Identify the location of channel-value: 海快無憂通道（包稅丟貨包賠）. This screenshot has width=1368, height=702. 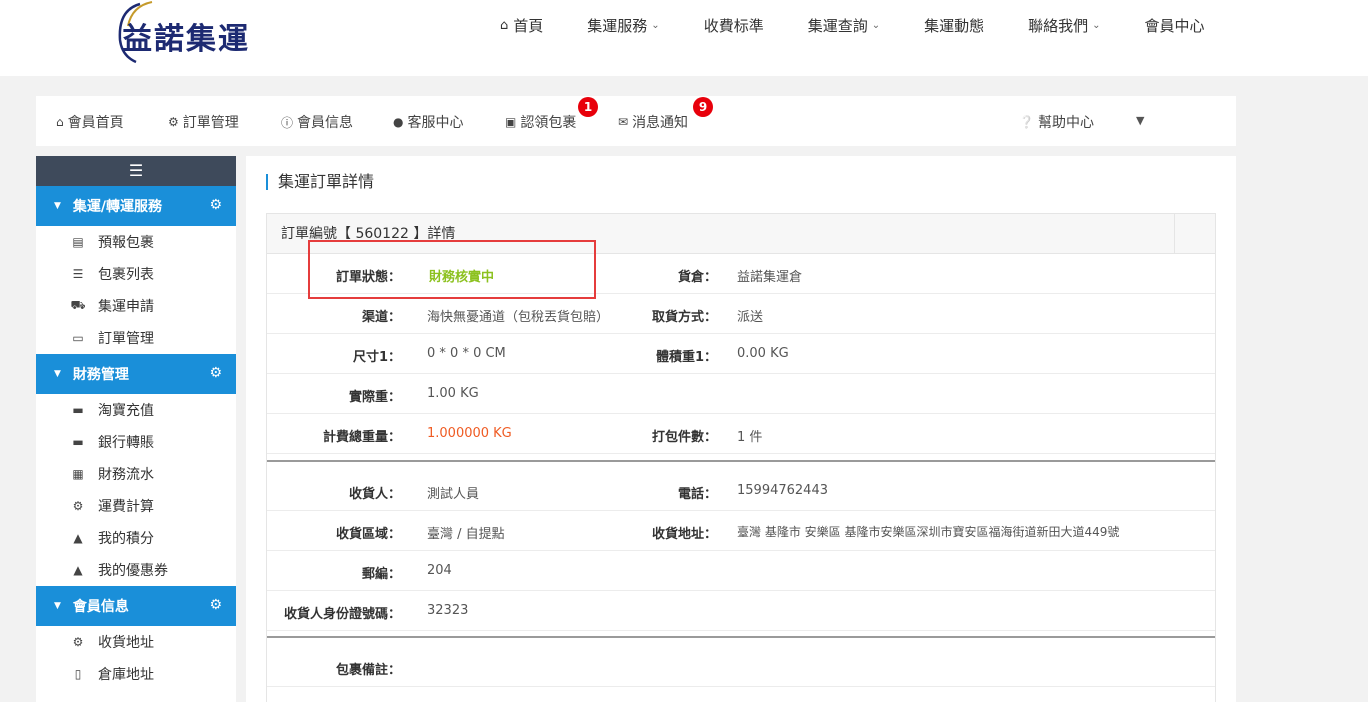
(518, 317).